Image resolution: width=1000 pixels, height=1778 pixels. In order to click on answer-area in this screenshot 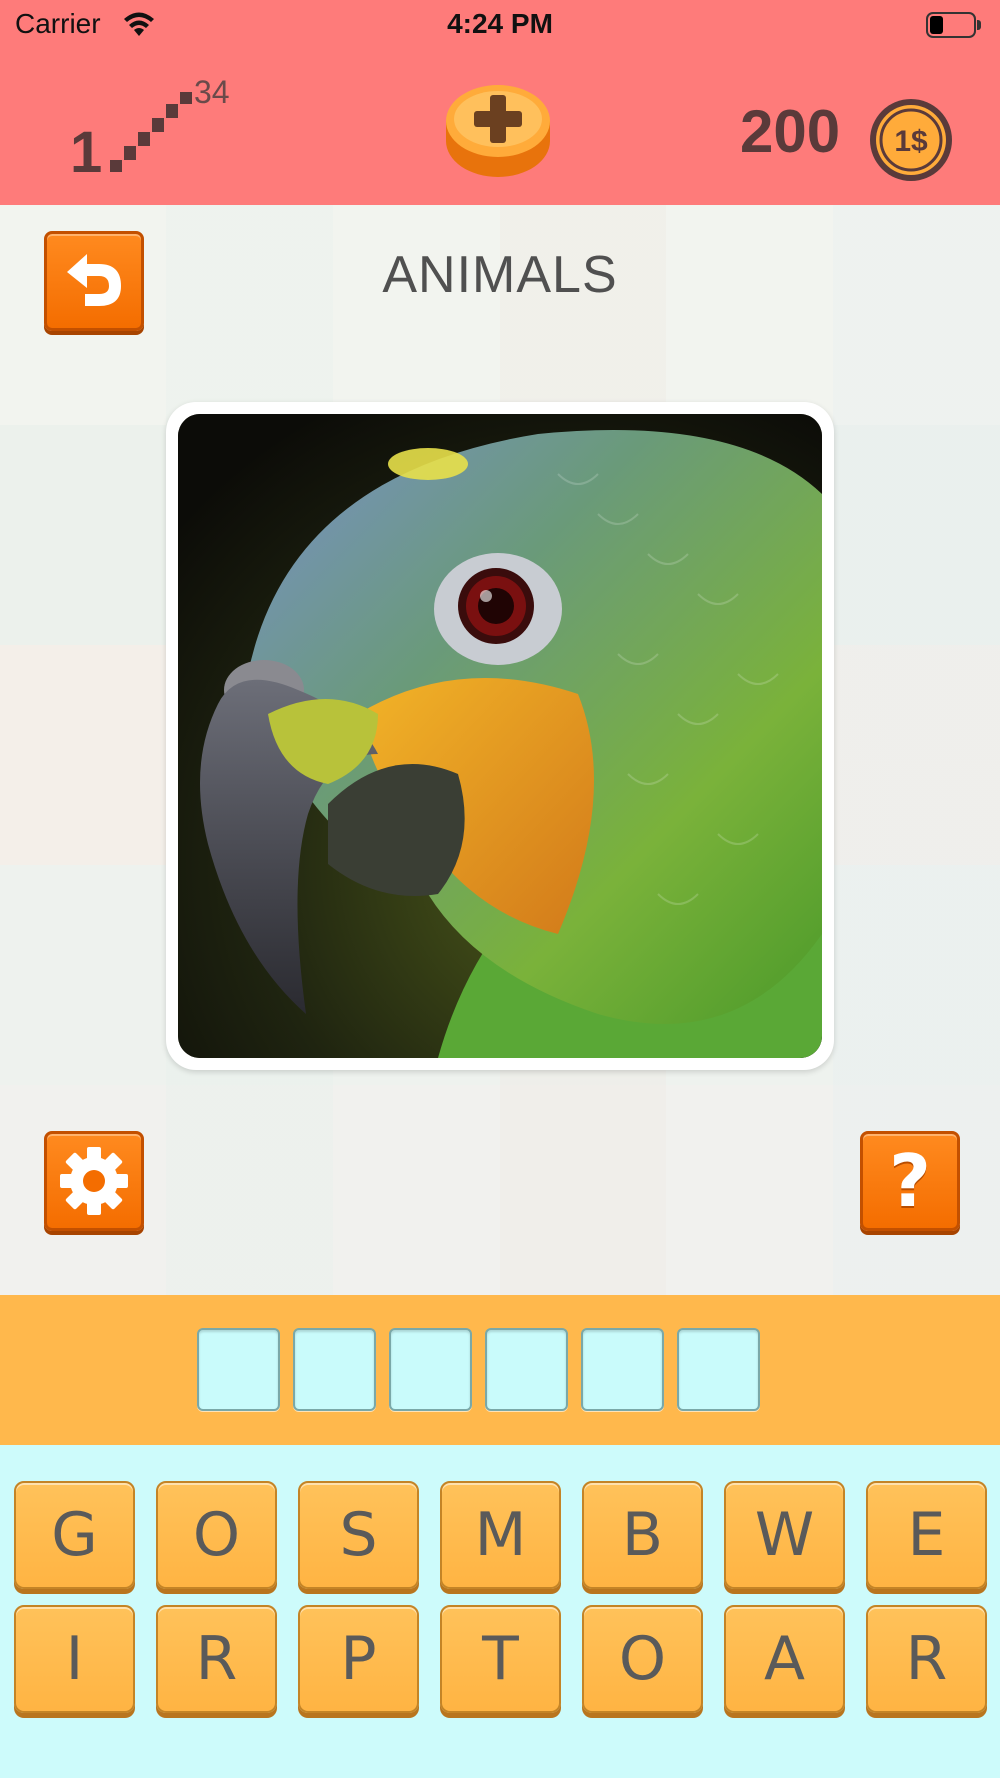, I will do `click(500, 1370)`.